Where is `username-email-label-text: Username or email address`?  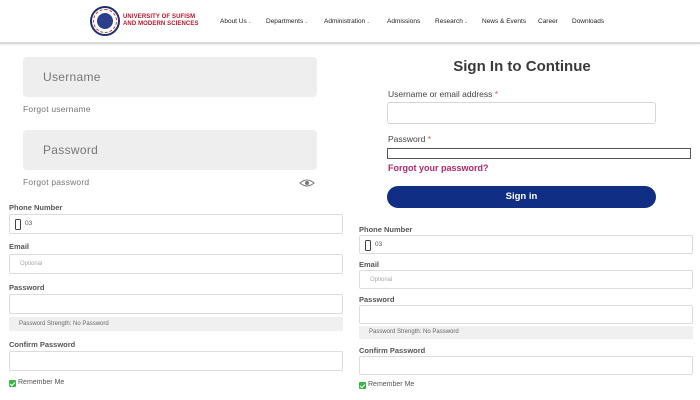
username-email-label-text: Username or email address is located at coordinates (440, 94).